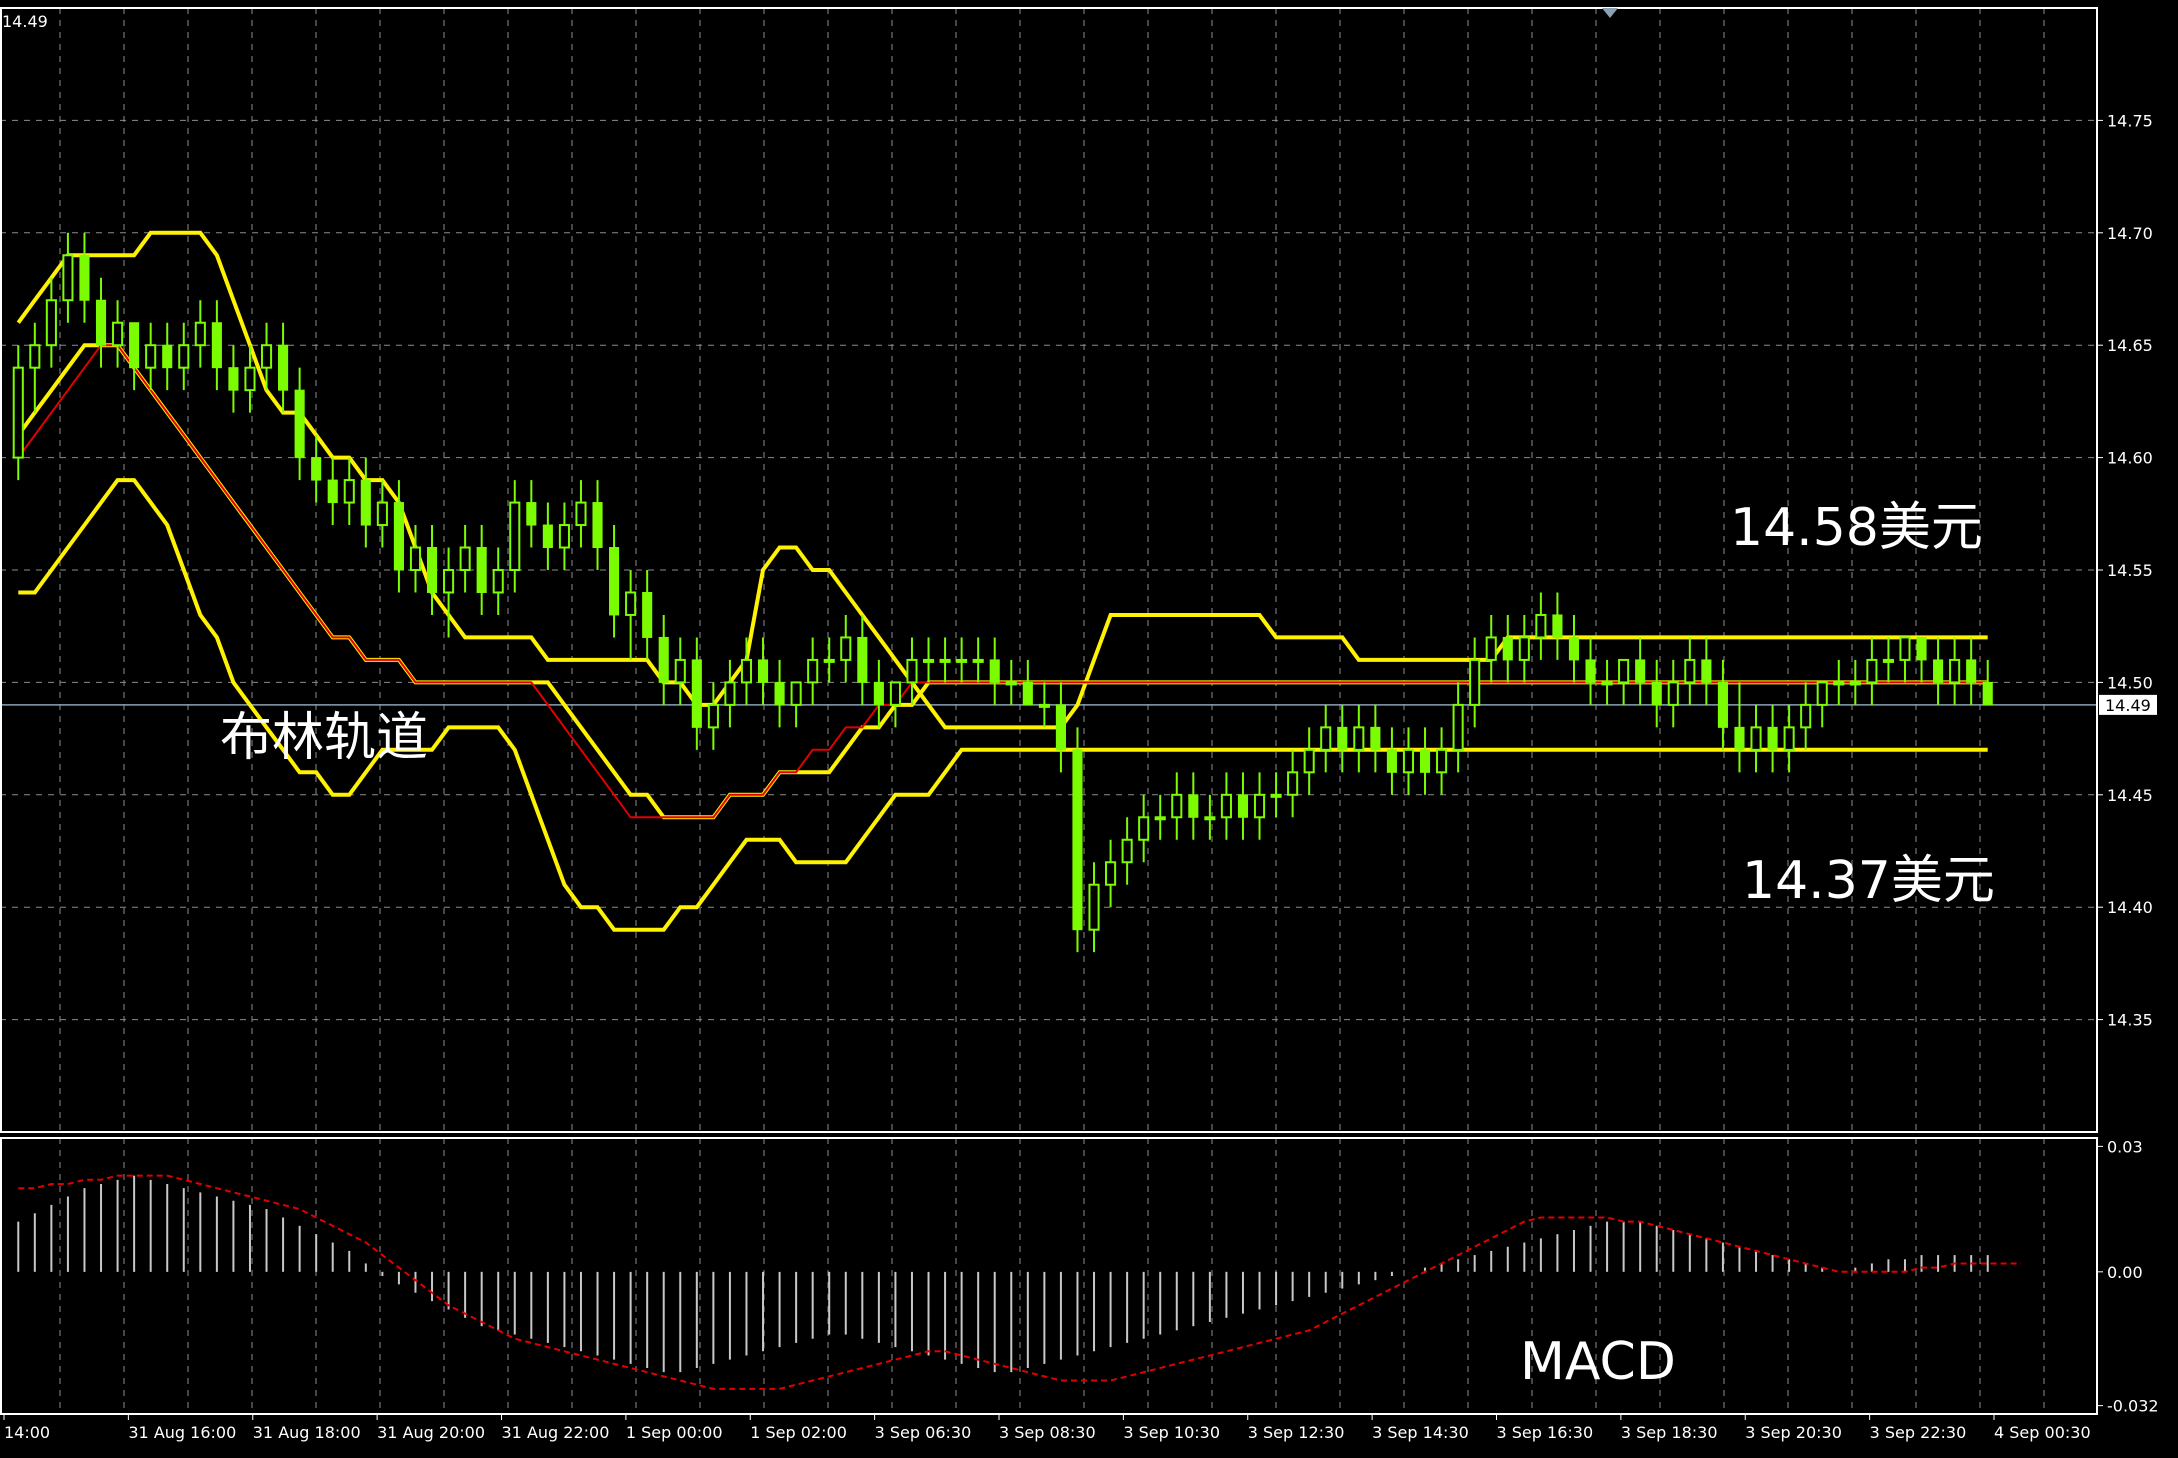 The width and height of the screenshot is (2178, 1458). What do you see at coordinates (1610, 13) in the screenshot?
I see `chart-shift-marker` at bounding box center [1610, 13].